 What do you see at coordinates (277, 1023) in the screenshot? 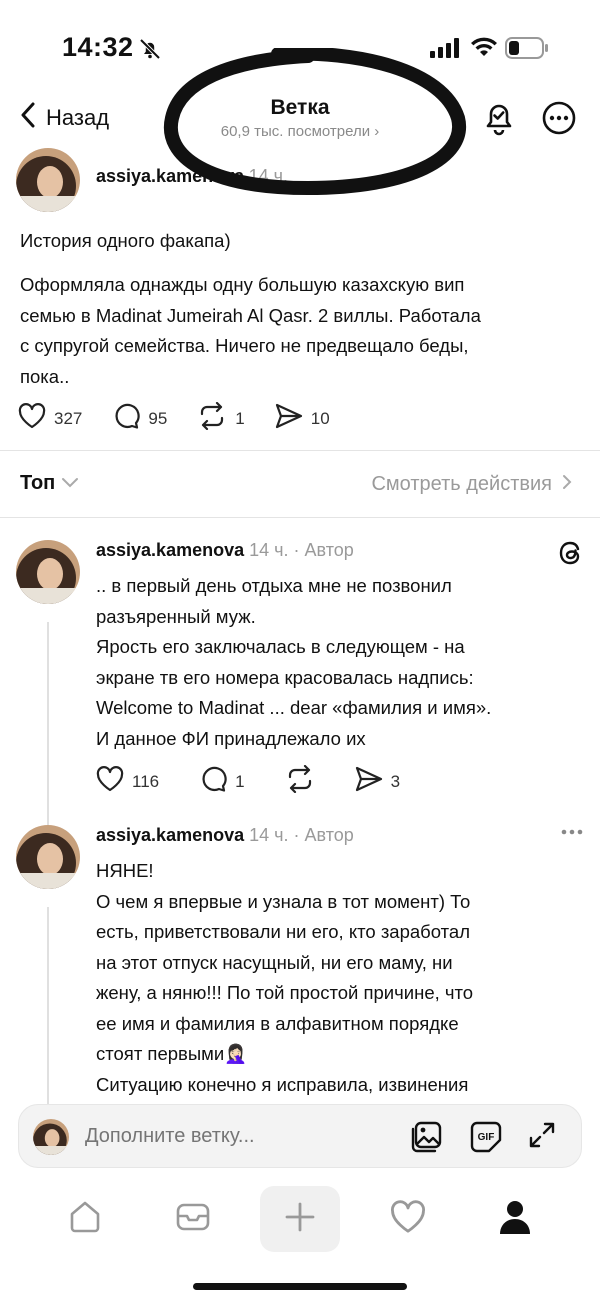
I see `reply-line: ее имя и фамилия в алфавитном порядке` at bounding box center [277, 1023].